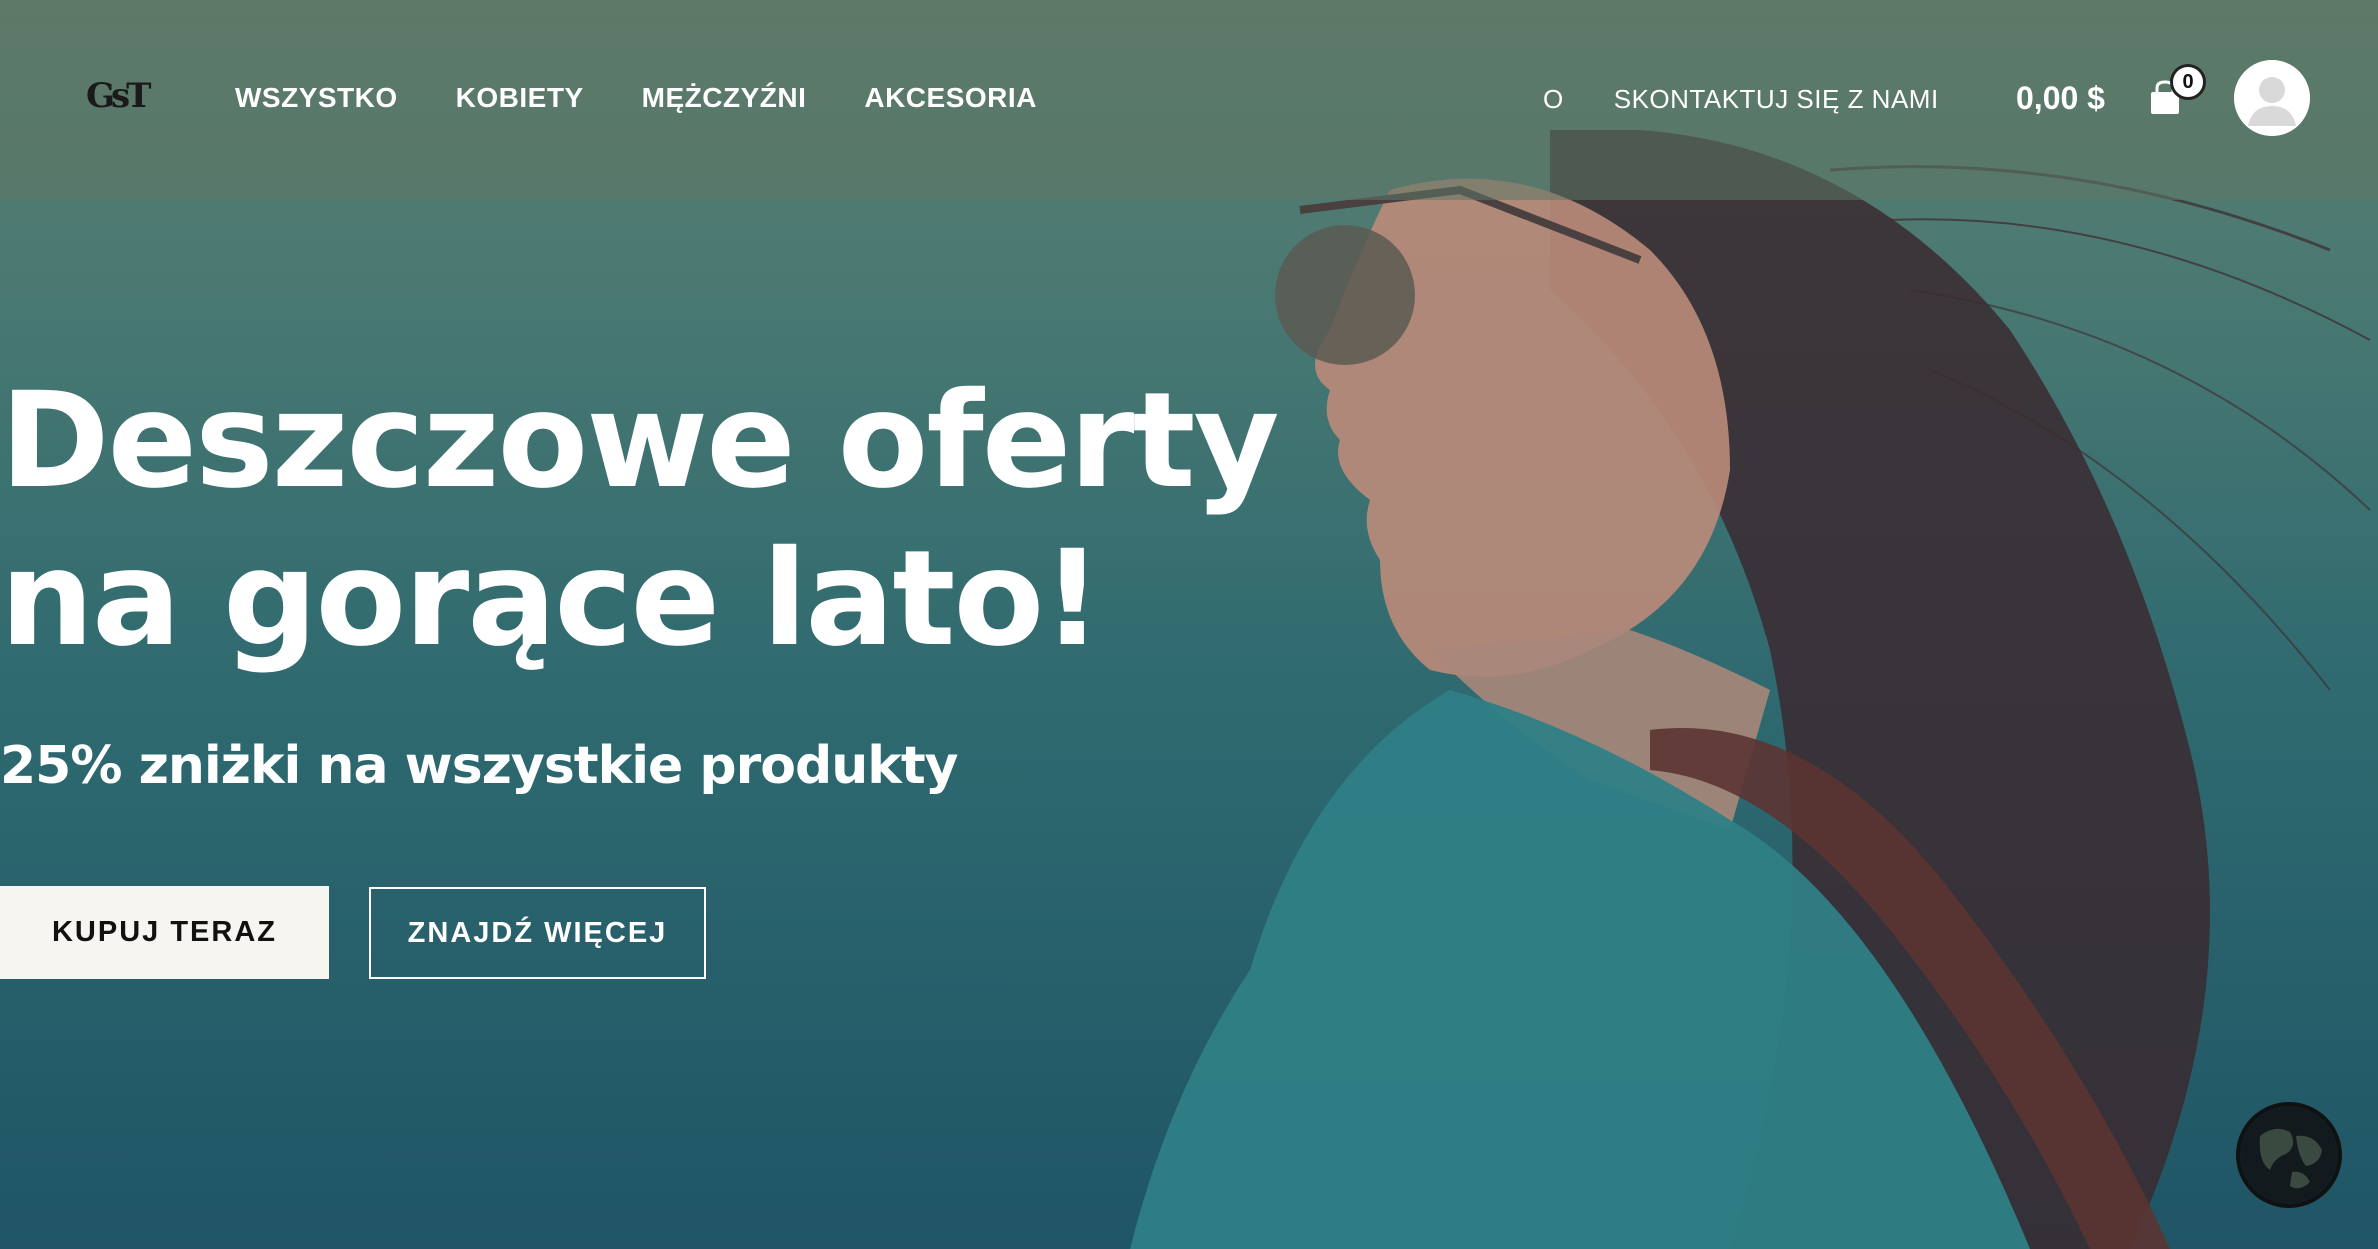 The height and width of the screenshot is (1249, 2378). I want to click on primary-nav: WSZYSTKO KOBIETY MĘŻCZYŹNI AKCESORIA, so click(636, 98).